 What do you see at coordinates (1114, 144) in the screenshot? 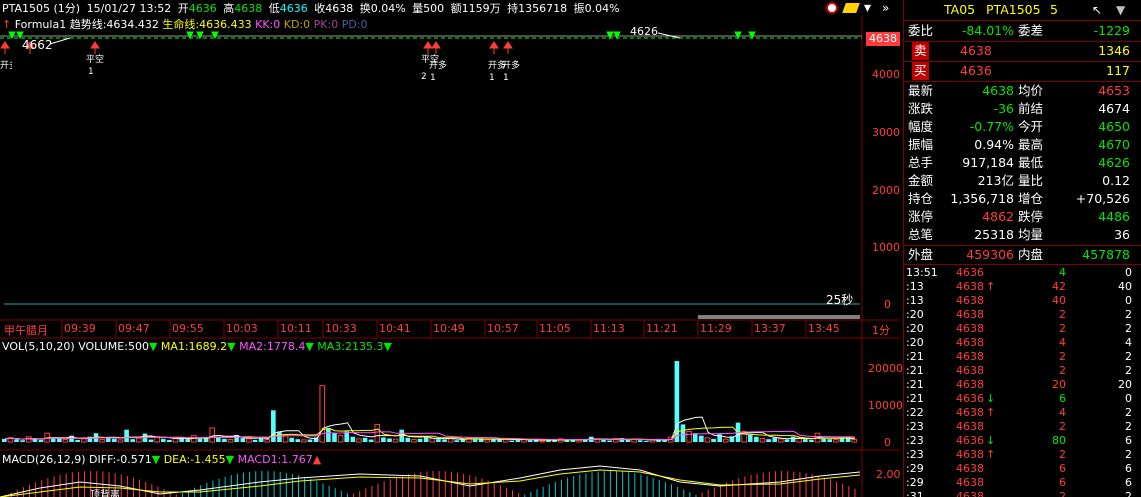
I see `stat-value: 4670` at bounding box center [1114, 144].